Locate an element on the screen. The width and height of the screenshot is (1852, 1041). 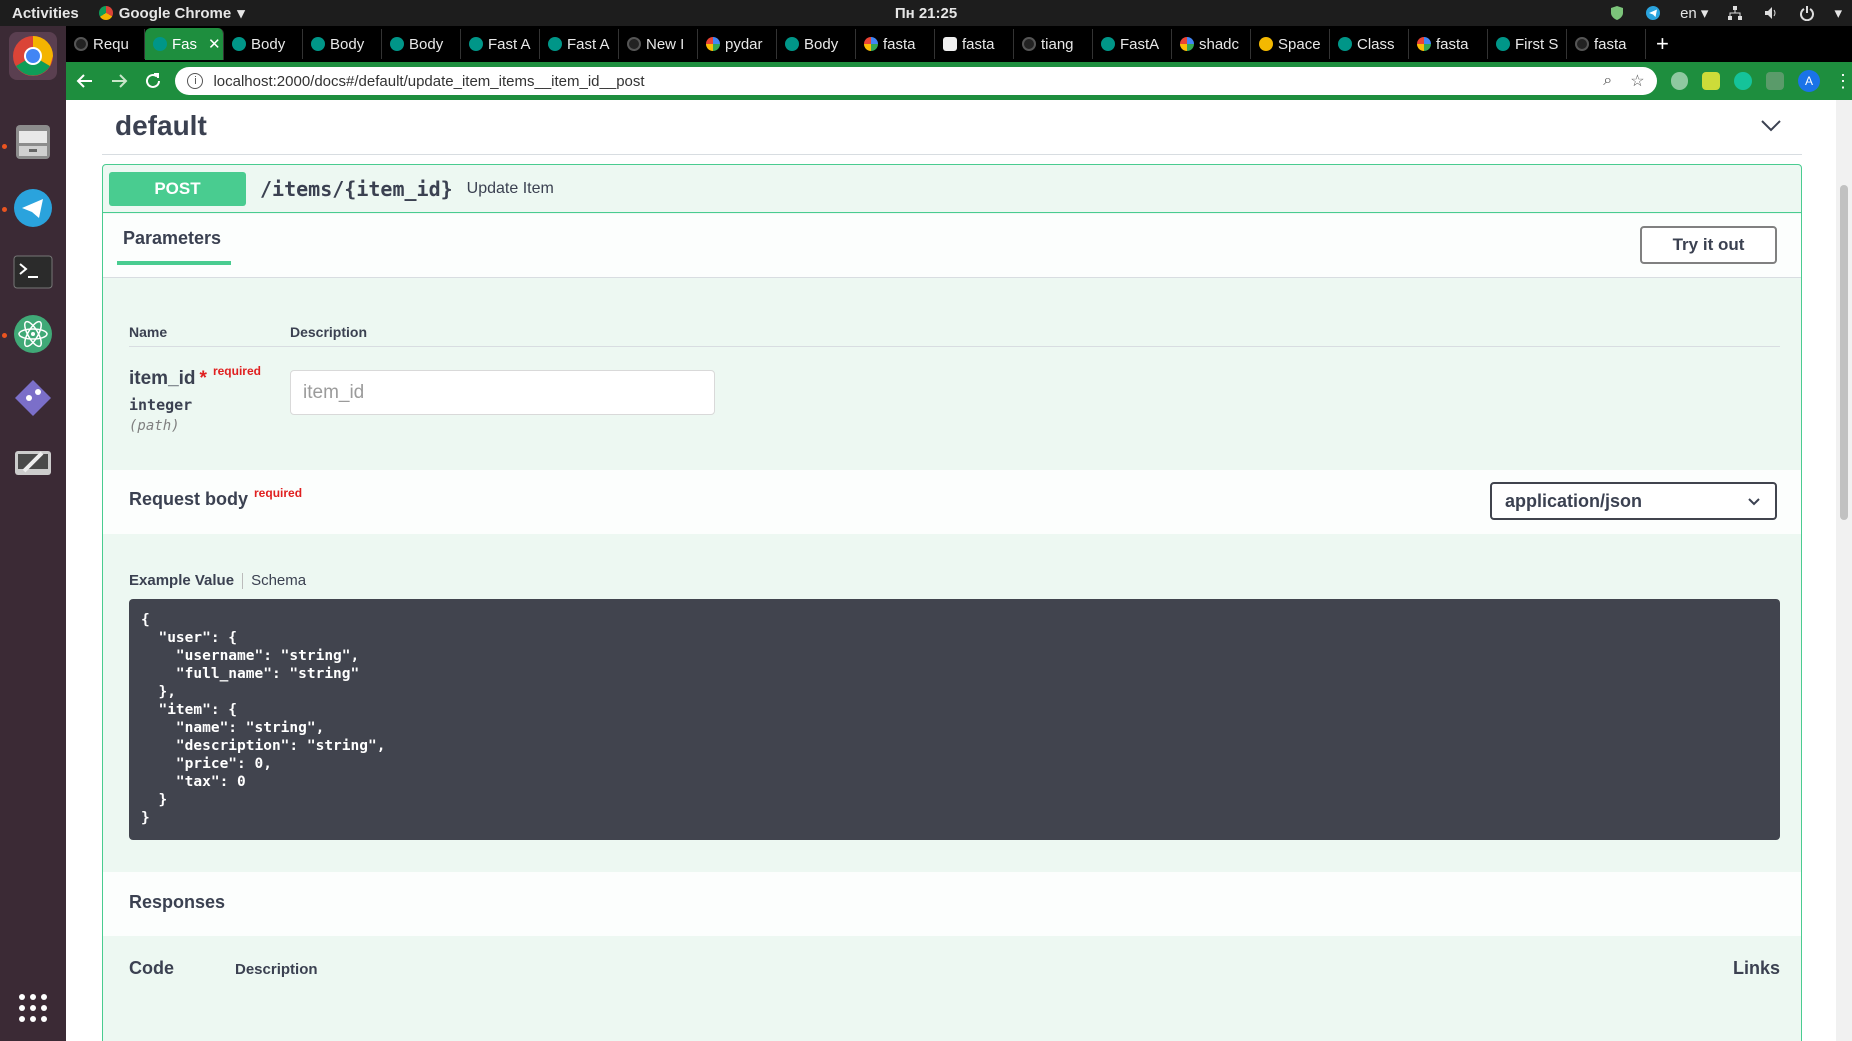
info-icon: i is located at coordinates (195, 81).